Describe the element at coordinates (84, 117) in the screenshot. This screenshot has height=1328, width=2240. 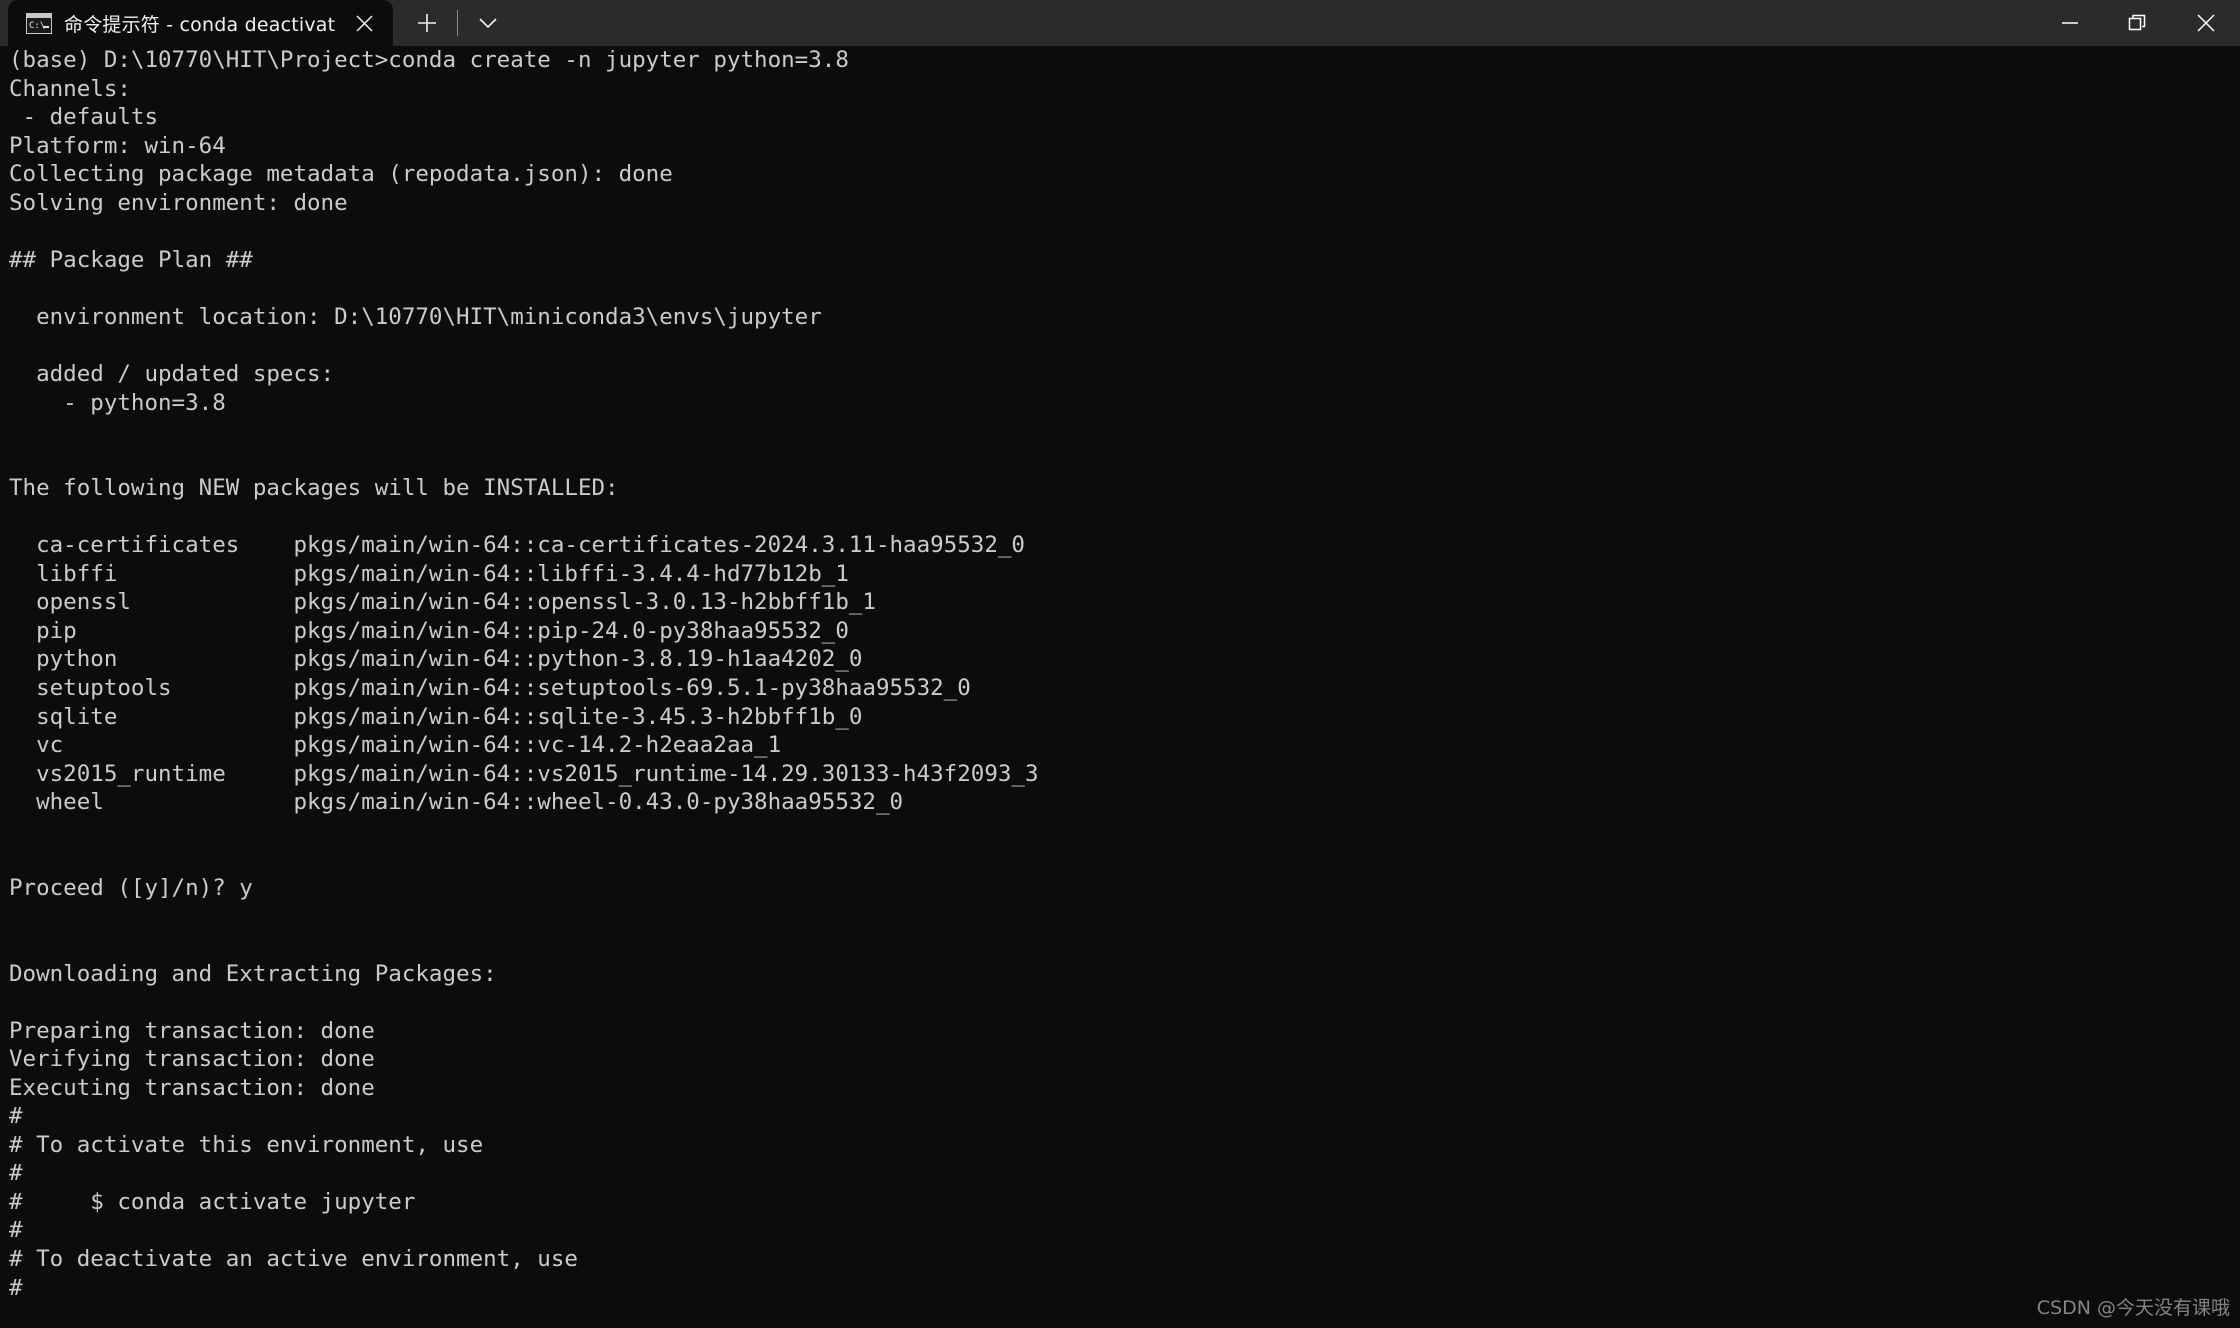
I see `terminal-line: - defaults` at that location.